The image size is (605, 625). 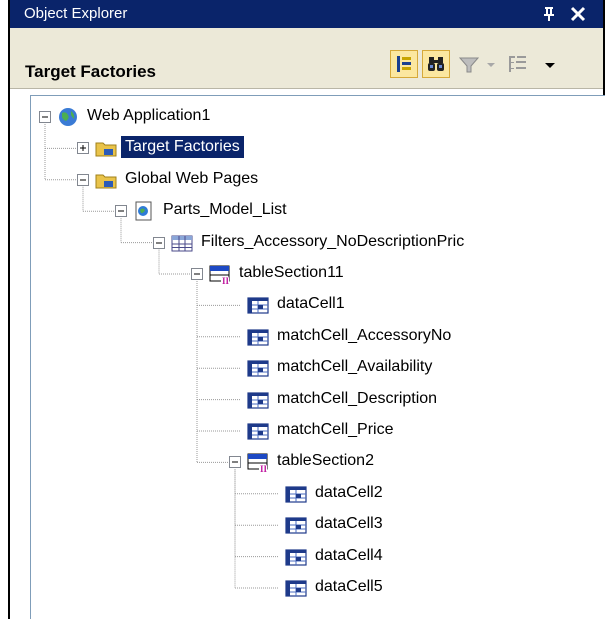 I want to click on dropdown-arrow-icon, so click(x=491, y=65).